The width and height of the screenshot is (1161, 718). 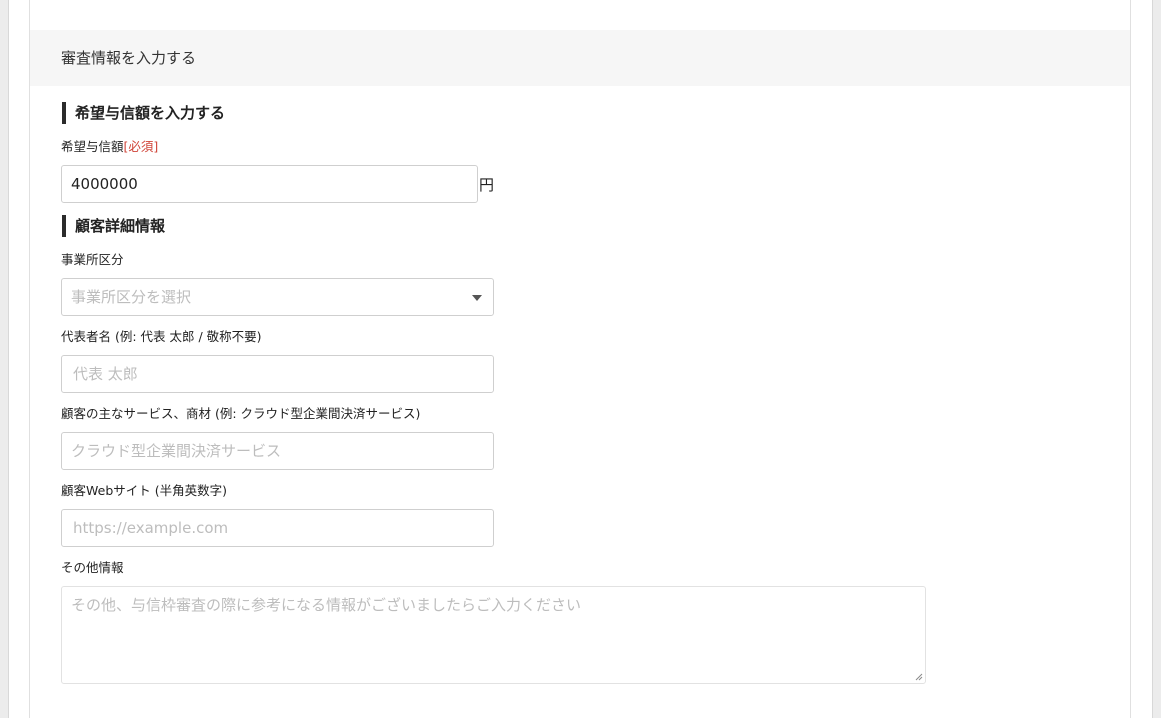 What do you see at coordinates (92, 567) in the screenshot?
I see `other-info-label: その他情報` at bounding box center [92, 567].